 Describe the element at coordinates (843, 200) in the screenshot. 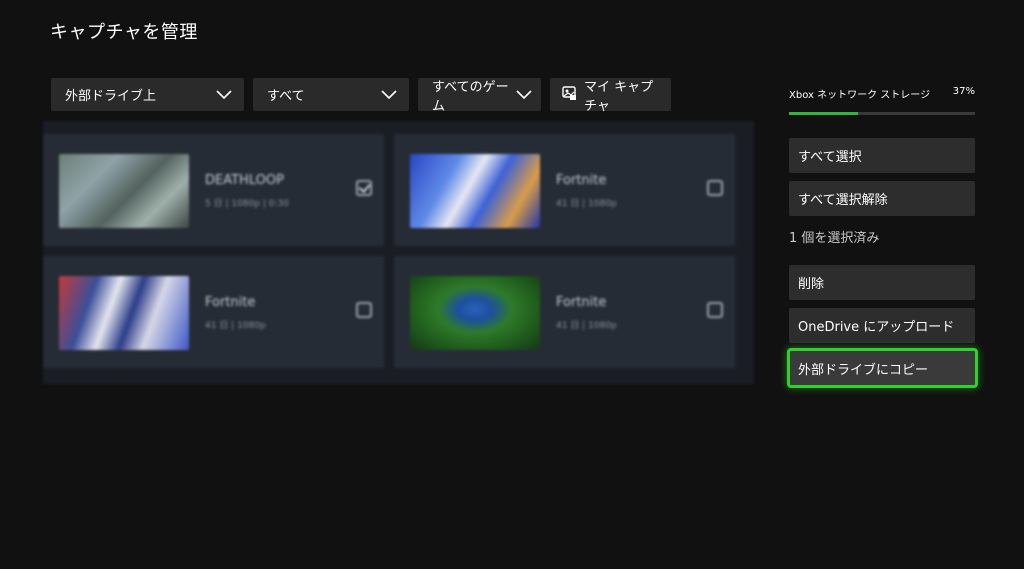

I see `deselect-all-label: すべて選択解除` at that location.